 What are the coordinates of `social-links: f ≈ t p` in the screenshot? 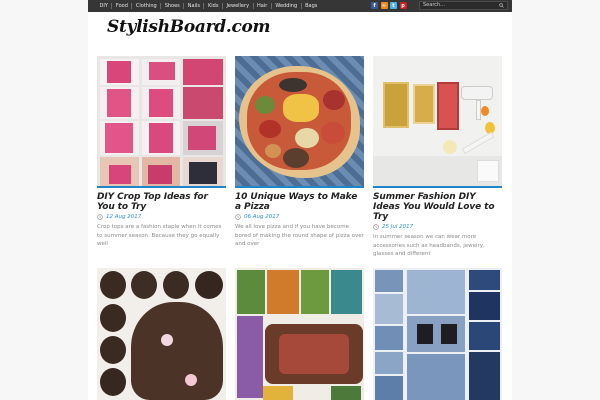 It's located at (389, 5).